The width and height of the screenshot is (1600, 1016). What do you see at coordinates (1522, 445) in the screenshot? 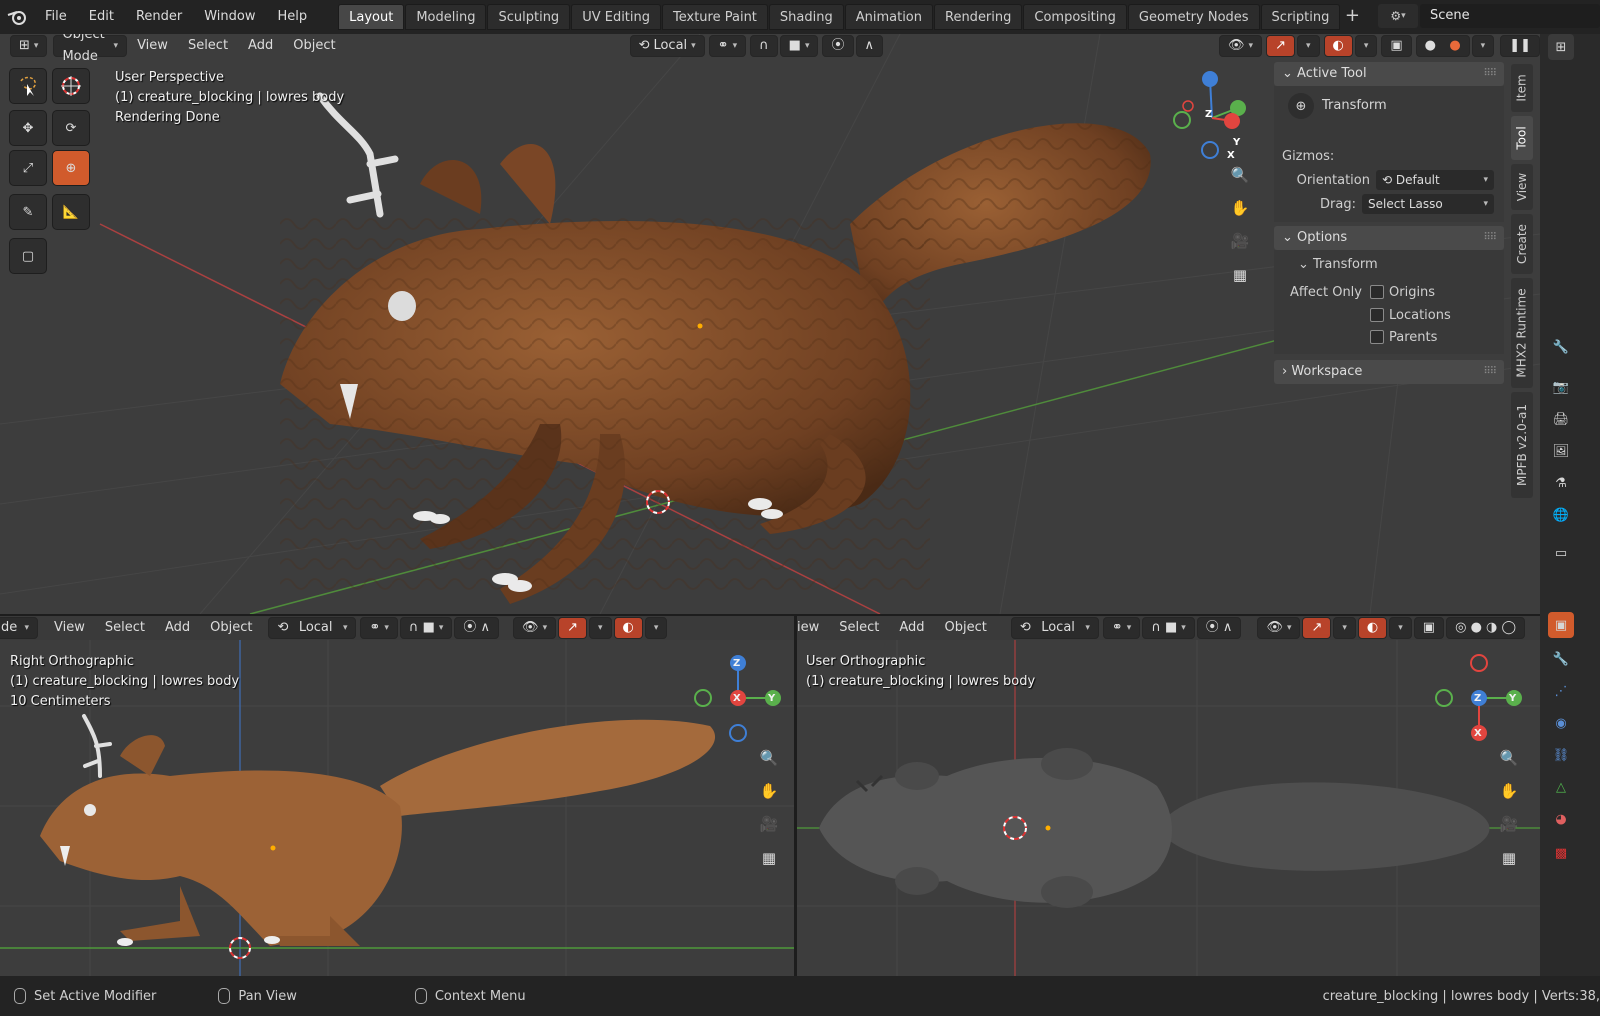
I see `sidebar-tab-mpfb: MPFB v2.0-a1` at bounding box center [1522, 445].